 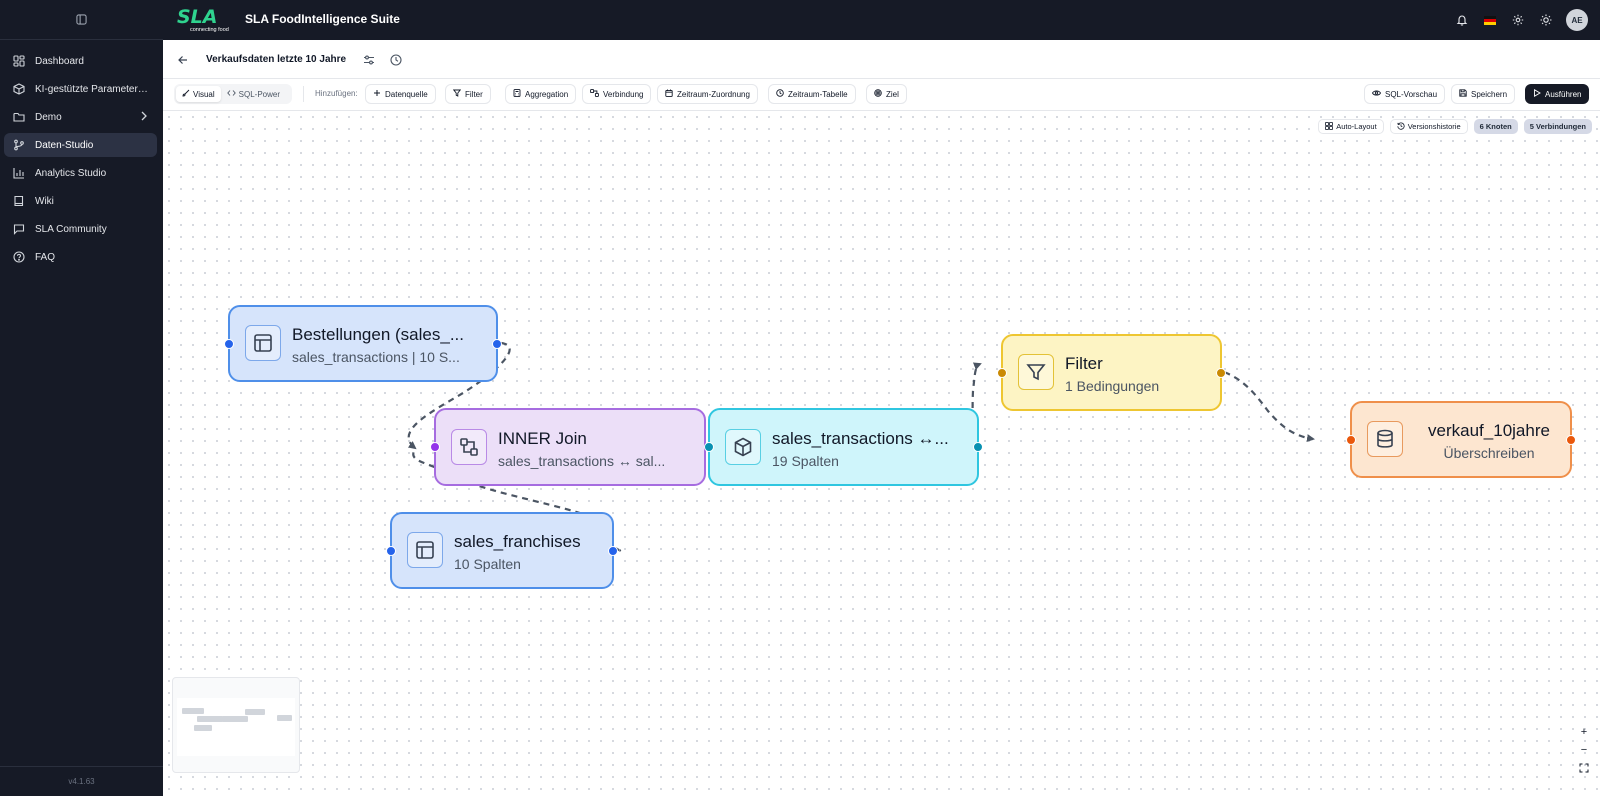 I want to click on add-connection-label: Verbindung, so click(x=623, y=94).